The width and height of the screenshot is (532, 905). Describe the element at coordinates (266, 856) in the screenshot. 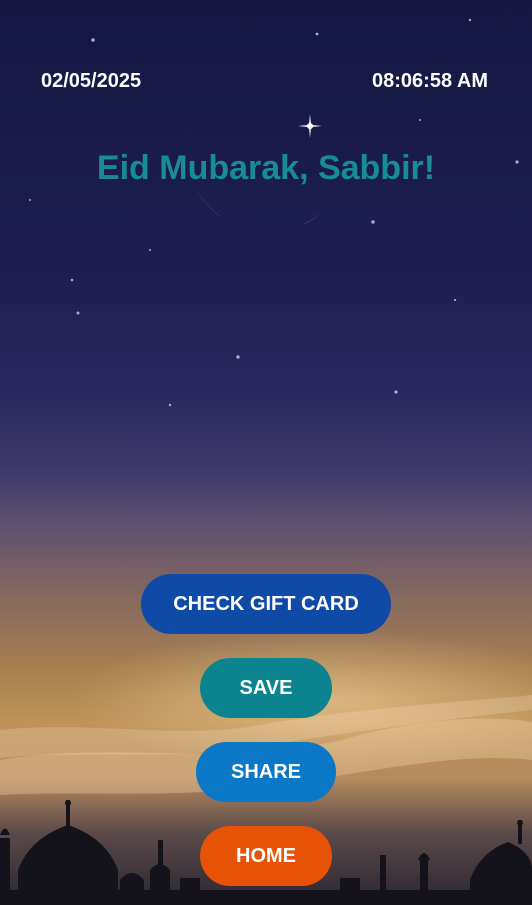

I see `home-button: HOME` at that location.